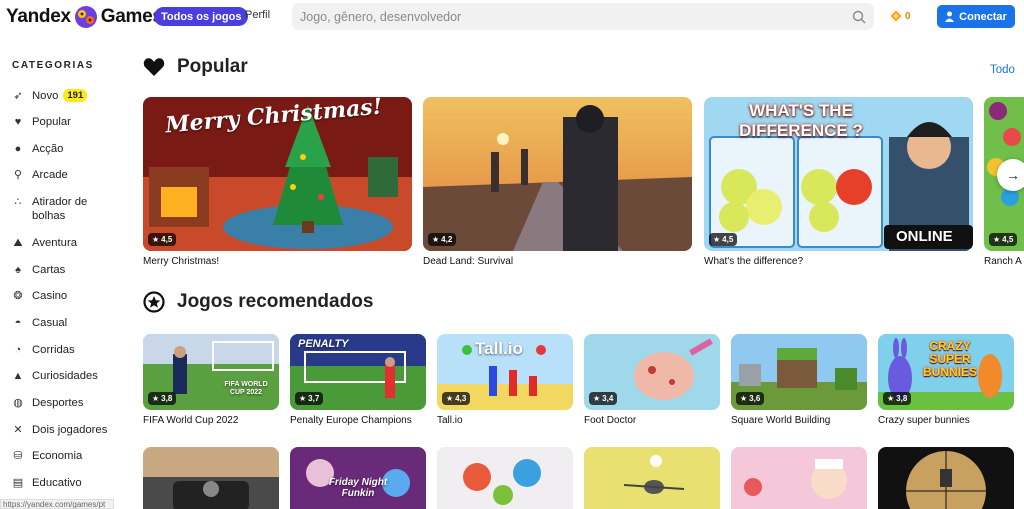  What do you see at coordinates (323, 344) in the screenshot?
I see `thumbnail-art-title: PENALTY` at bounding box center [323, 344].